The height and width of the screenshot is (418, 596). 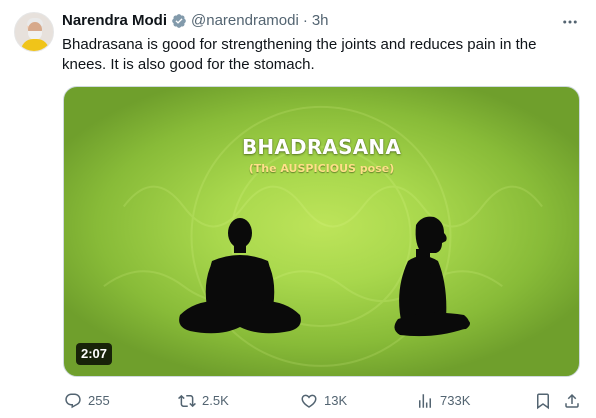 What do you see at coordinates (34, 32) in the screenshot?
I see `avatar` at bounding box center [34, 32].